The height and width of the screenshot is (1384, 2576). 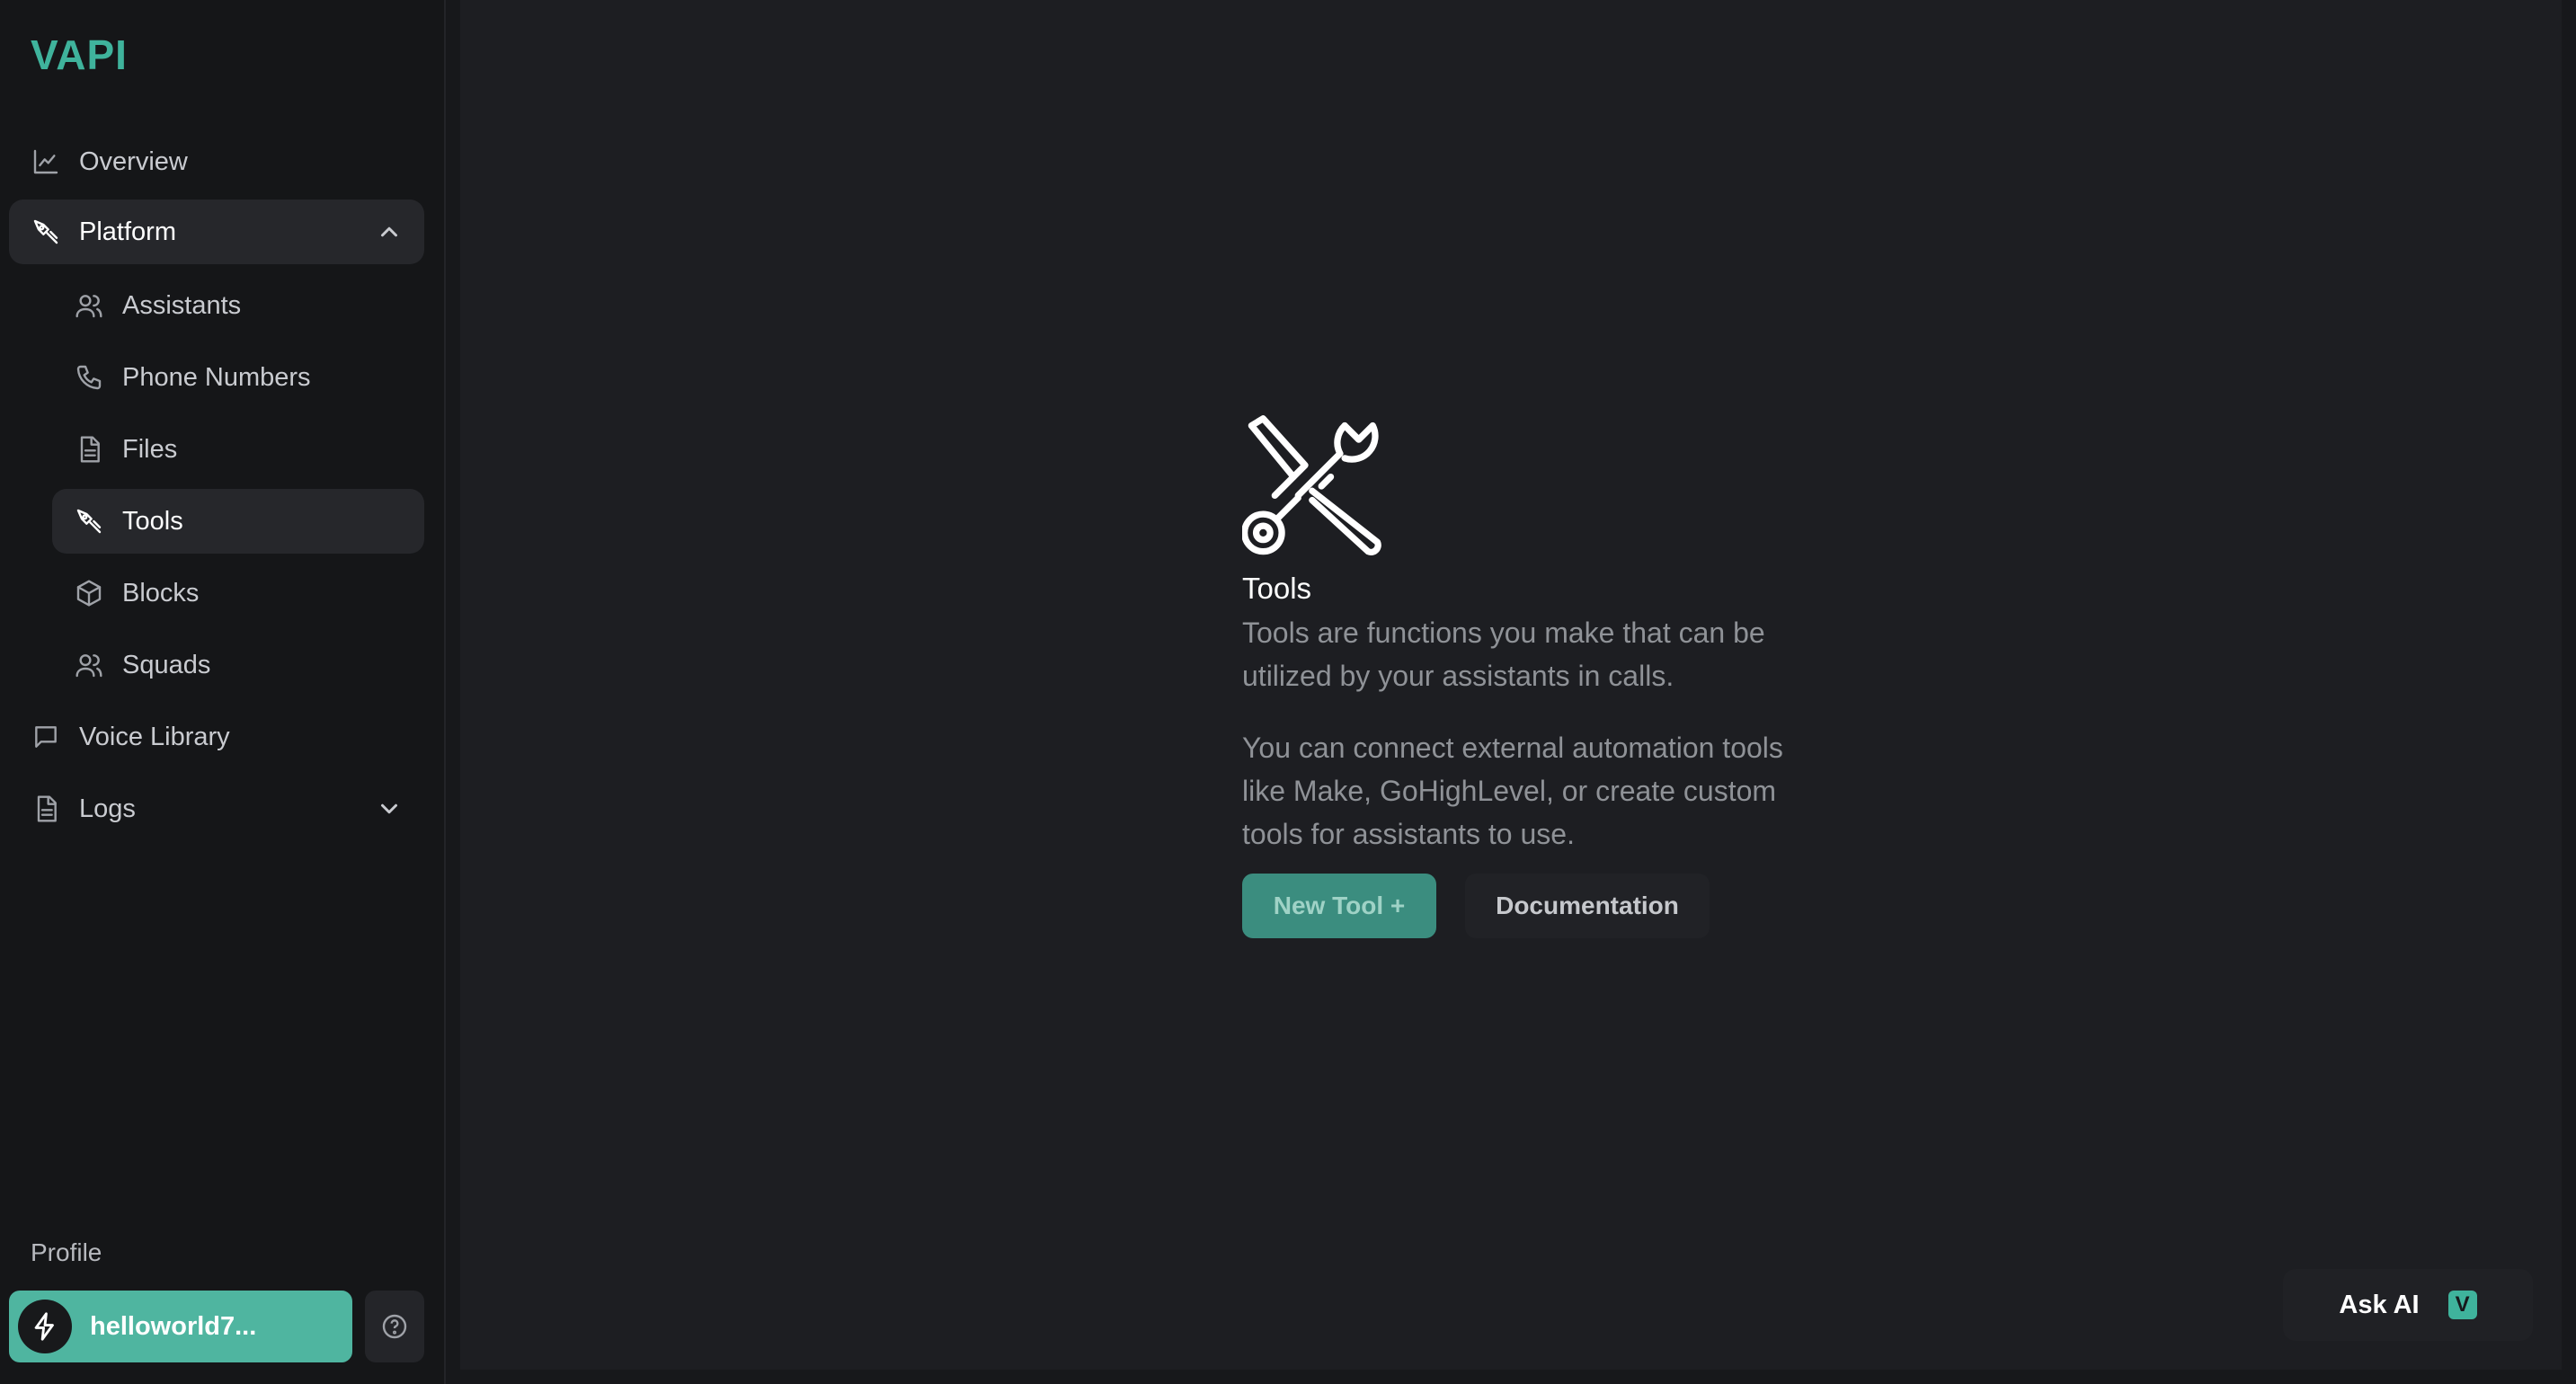 I want to click on chevron-up-icon, so click(x=389, y=231).